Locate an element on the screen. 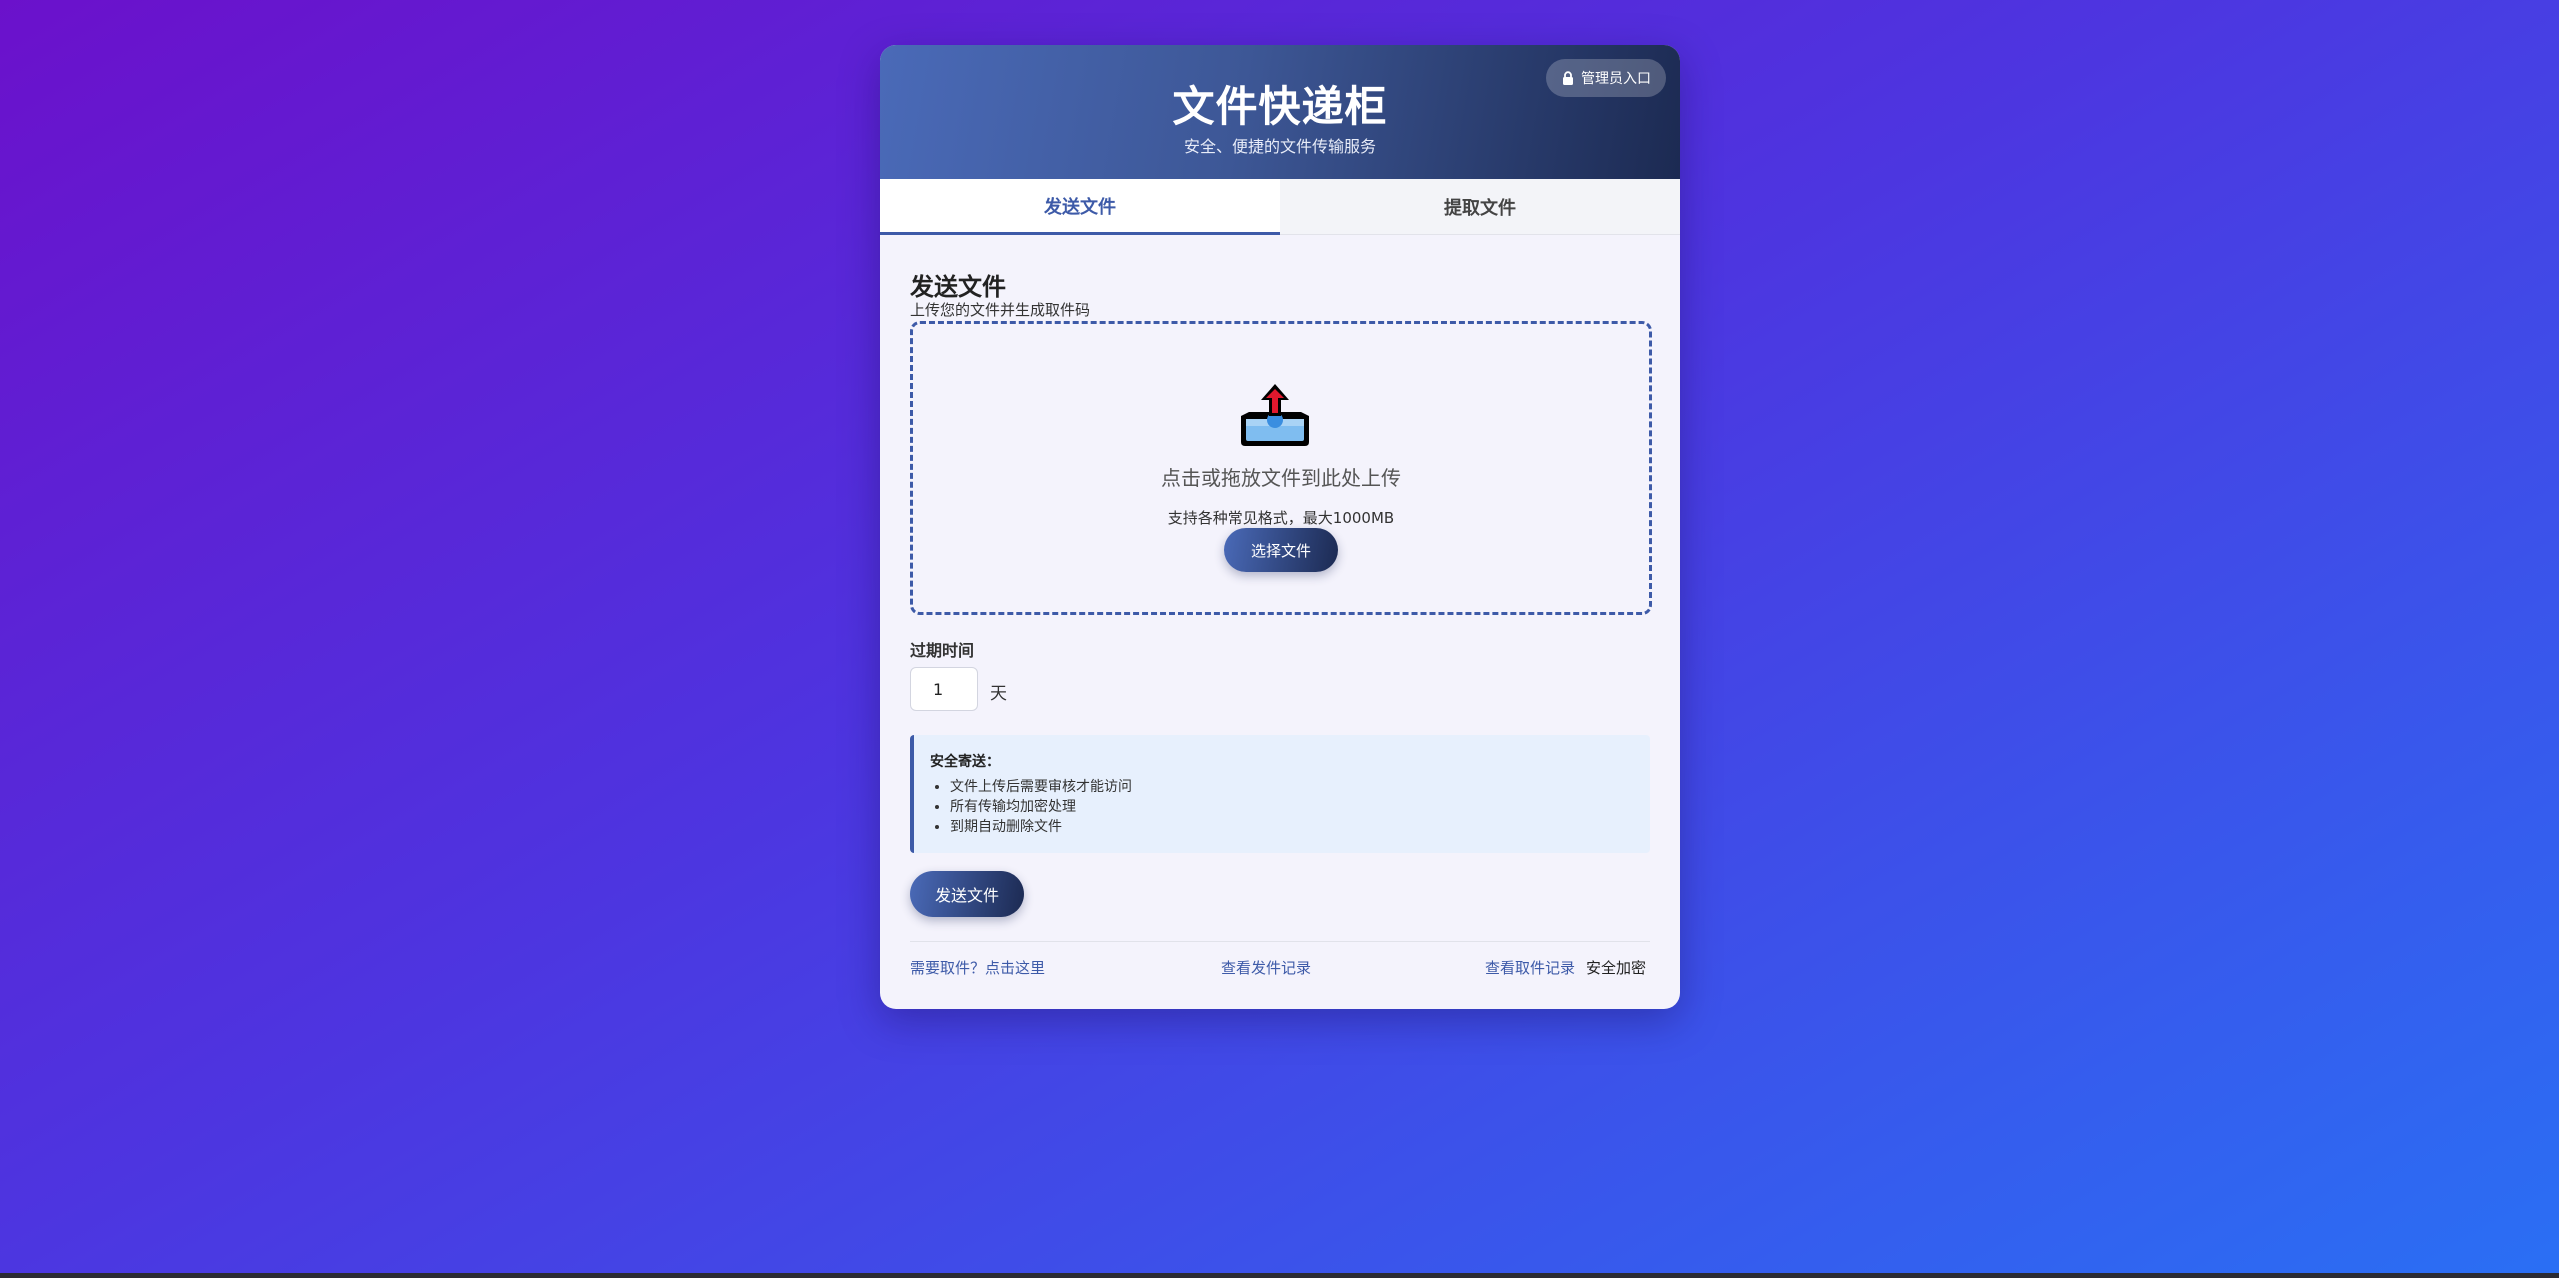 Image resolution: width=2559 pixels, height=1278 pixels. security-info-box: 安全寄送： 文件上传后需要审核才能访问 所有传输均加密处理 到期自动删除文件 is located at coordinates (1280, 794).